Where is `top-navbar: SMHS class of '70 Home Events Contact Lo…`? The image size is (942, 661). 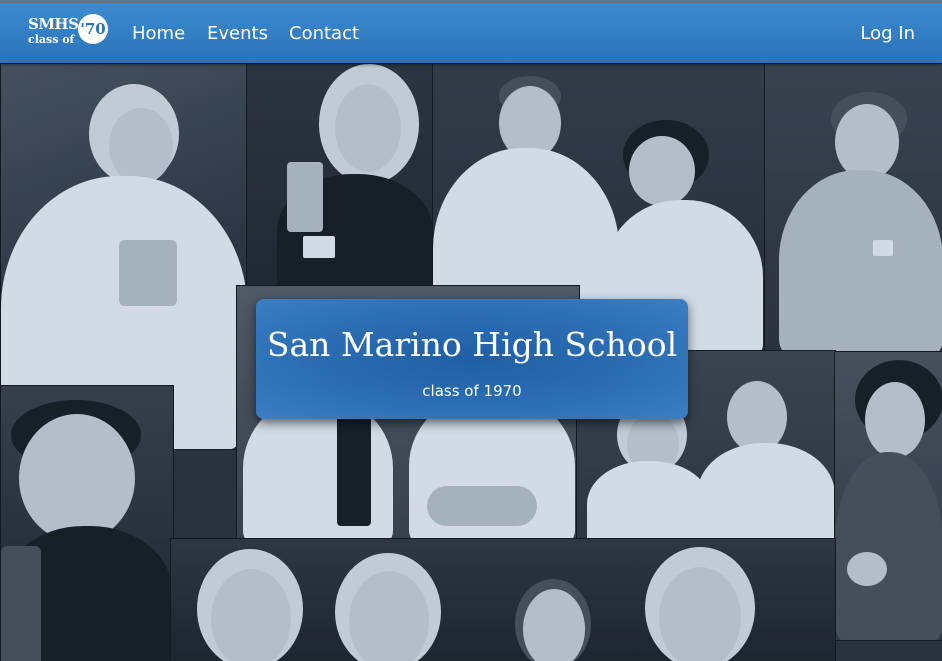 top-navbar: SMHS class of '70 Home Events Contact Lo… is located at coordinates (471, 33).